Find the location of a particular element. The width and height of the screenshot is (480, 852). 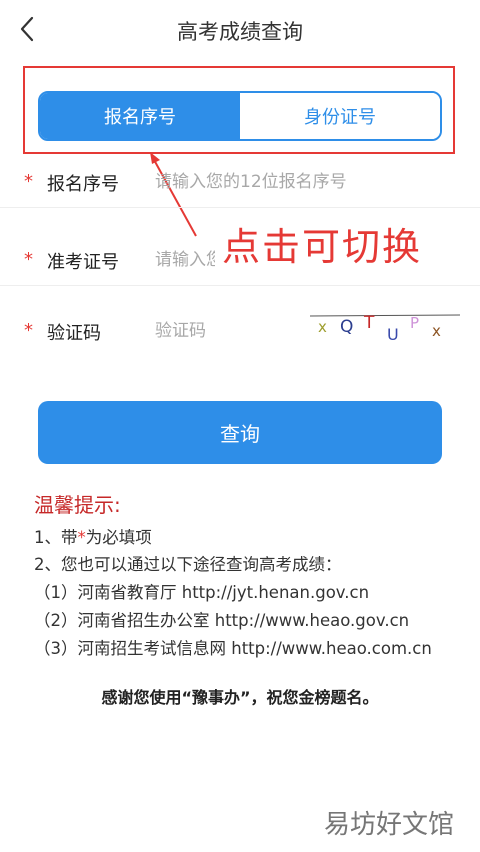

tip-alternatives: 2、您也可以通过以下途径查询高考成绩： is located at coordinates (188, 564).